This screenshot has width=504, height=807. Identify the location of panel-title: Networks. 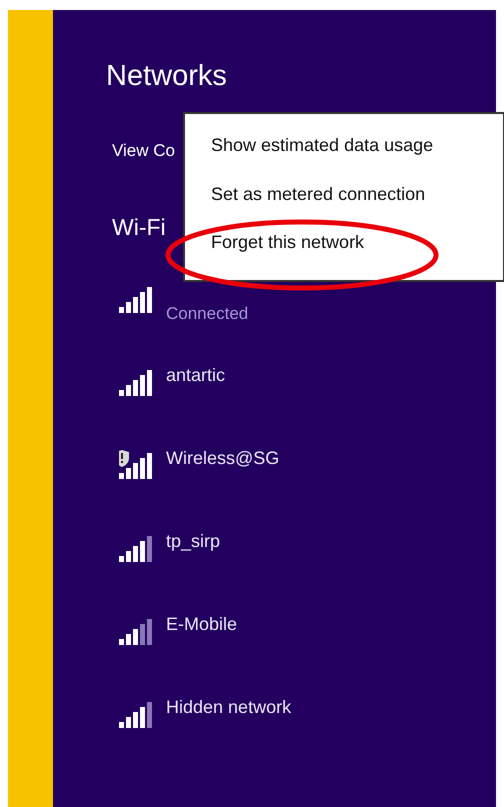
(166, 76).